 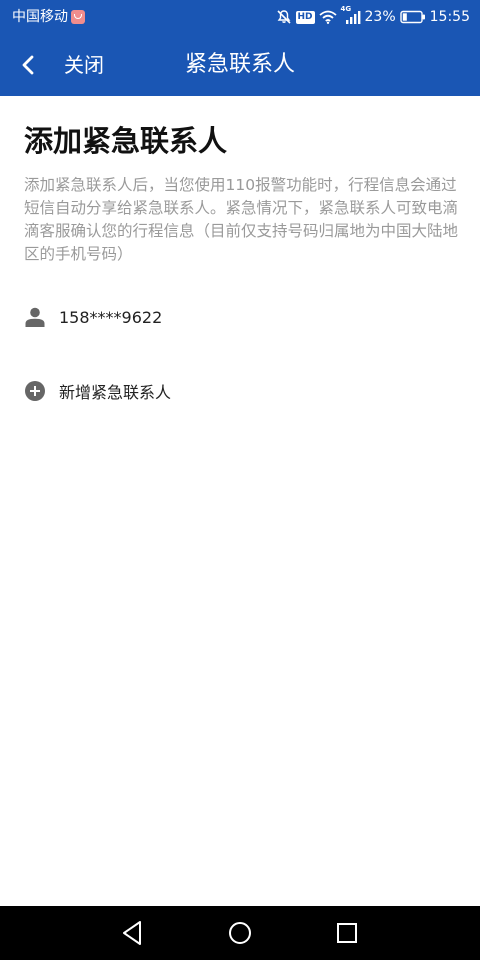 I want to click on carrier-info: 中国移动, so click(x=48, y=17).